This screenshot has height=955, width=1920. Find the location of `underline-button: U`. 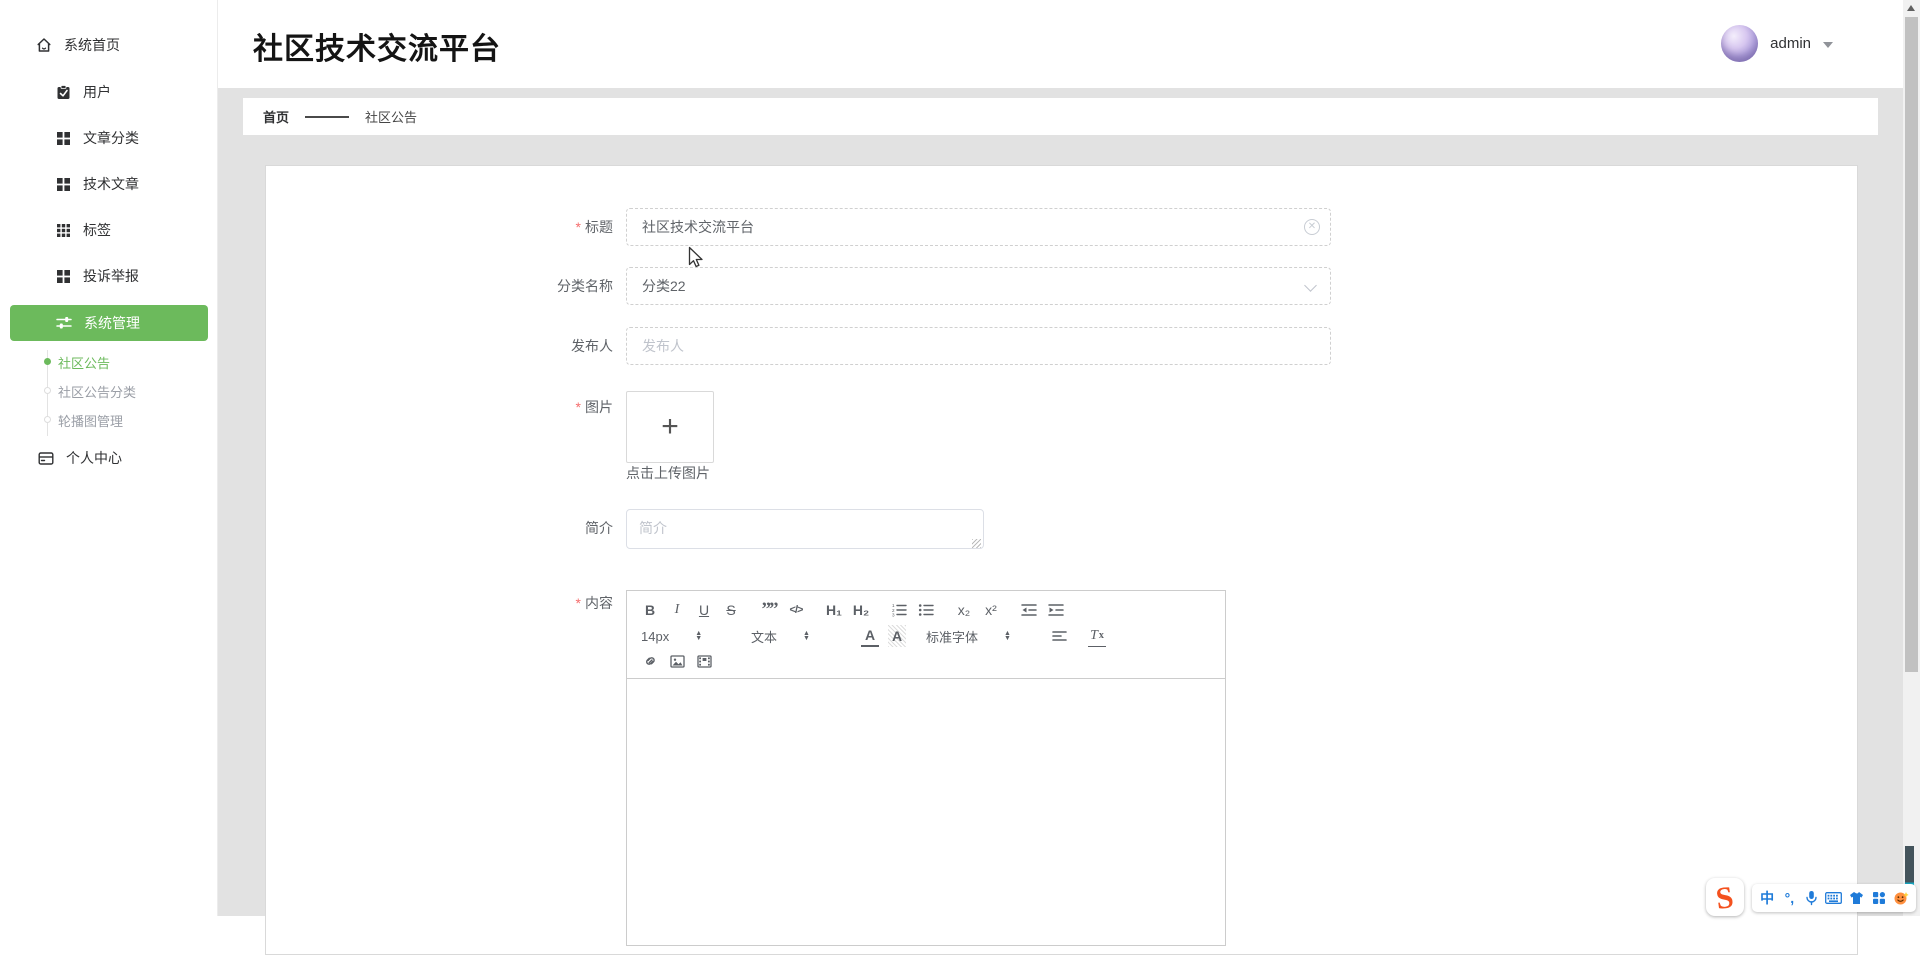

underline-button: U is located at coordinates (704, 610).